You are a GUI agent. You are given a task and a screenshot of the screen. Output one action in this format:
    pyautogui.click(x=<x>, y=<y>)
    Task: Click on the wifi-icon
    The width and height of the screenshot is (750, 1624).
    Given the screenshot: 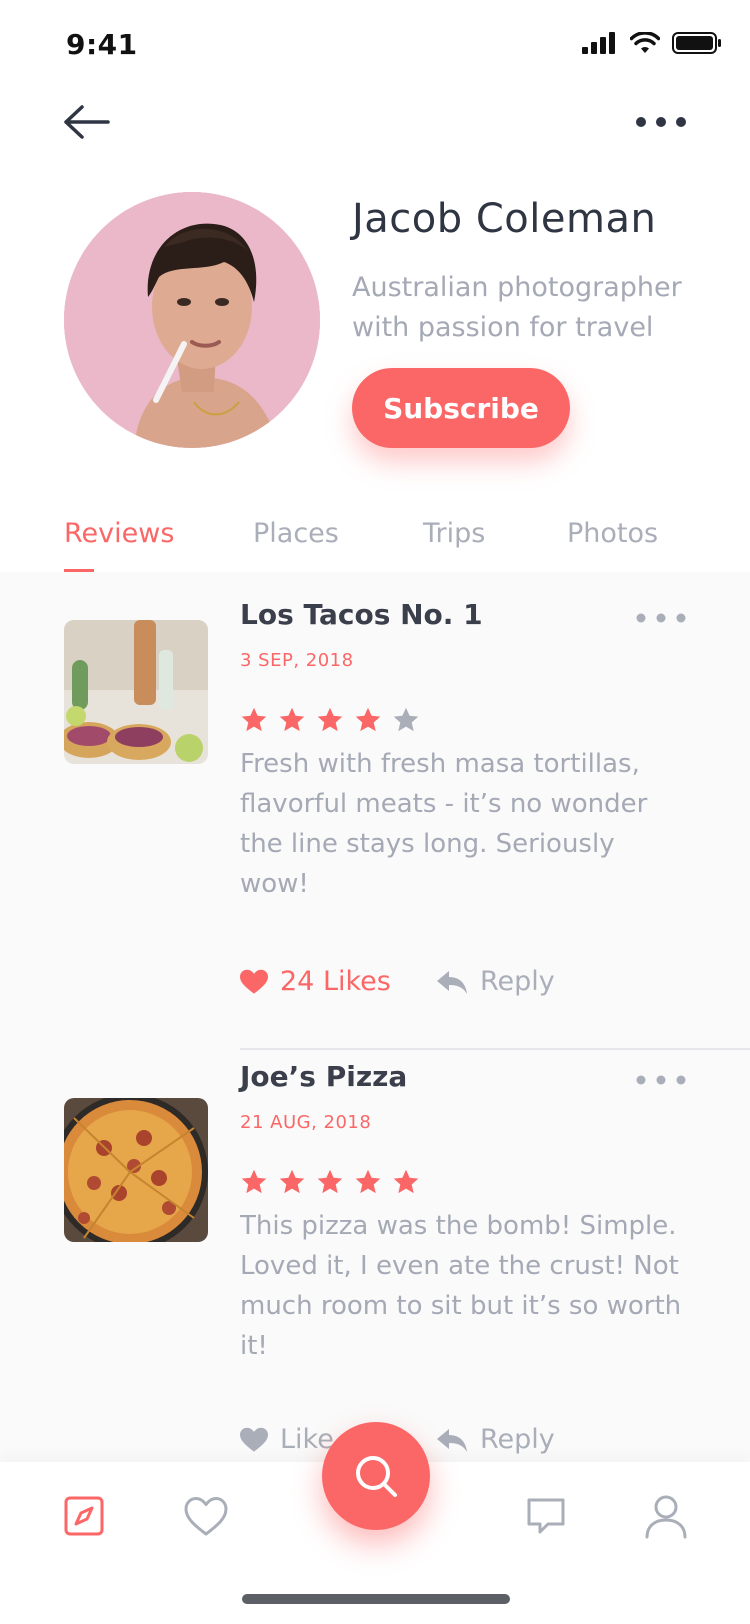 What is the action you would take?
    pyautogui.click(x=645, y=42)
    